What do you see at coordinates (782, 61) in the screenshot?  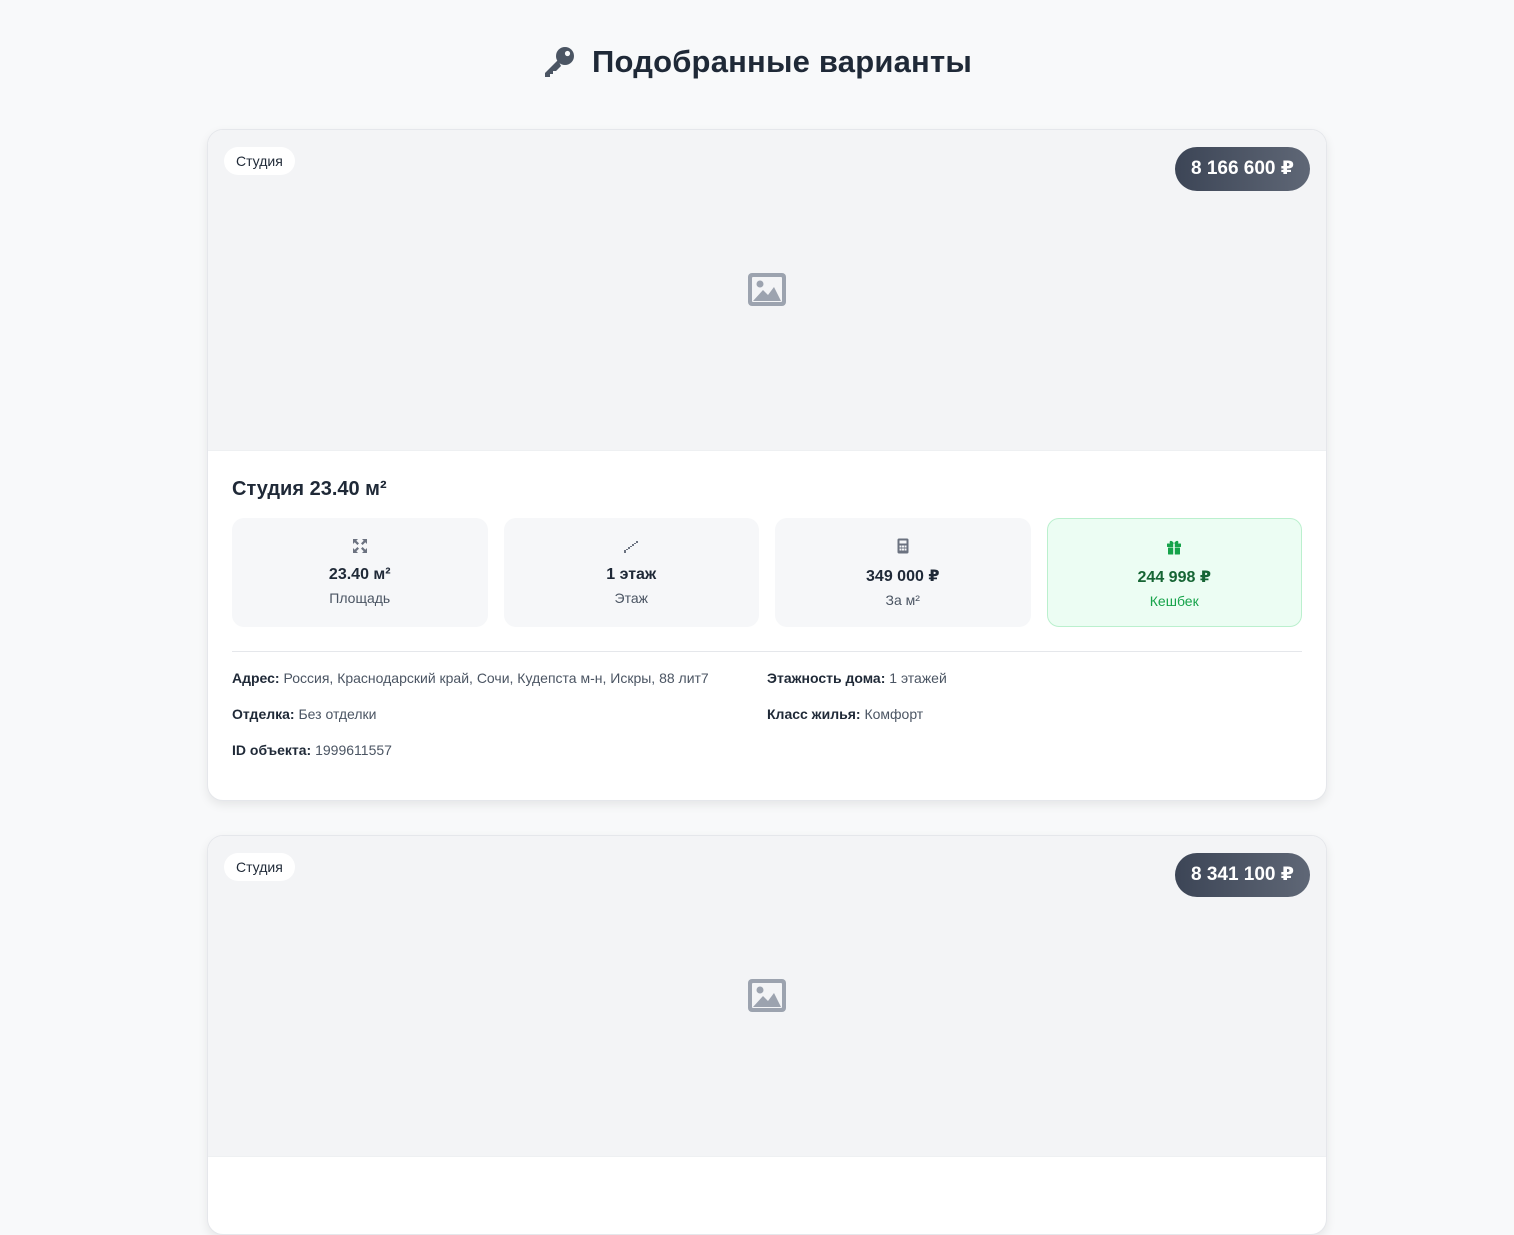 I see `page-title: Подобранные варианты` at bounding box center [782, 61].